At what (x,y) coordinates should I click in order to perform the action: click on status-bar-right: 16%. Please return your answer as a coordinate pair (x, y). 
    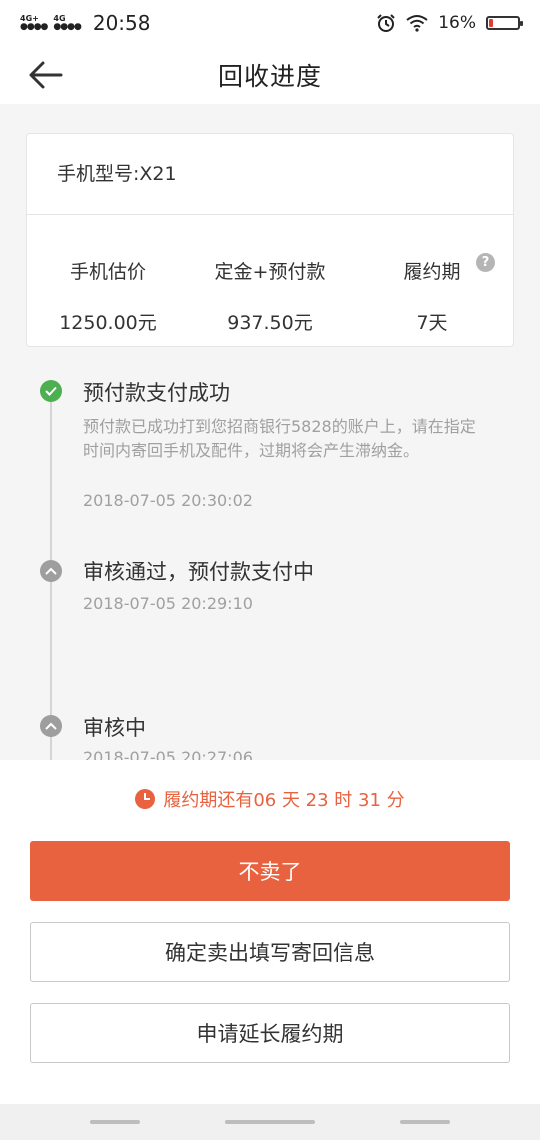
    Looking at the image, I should click on (449, 23).